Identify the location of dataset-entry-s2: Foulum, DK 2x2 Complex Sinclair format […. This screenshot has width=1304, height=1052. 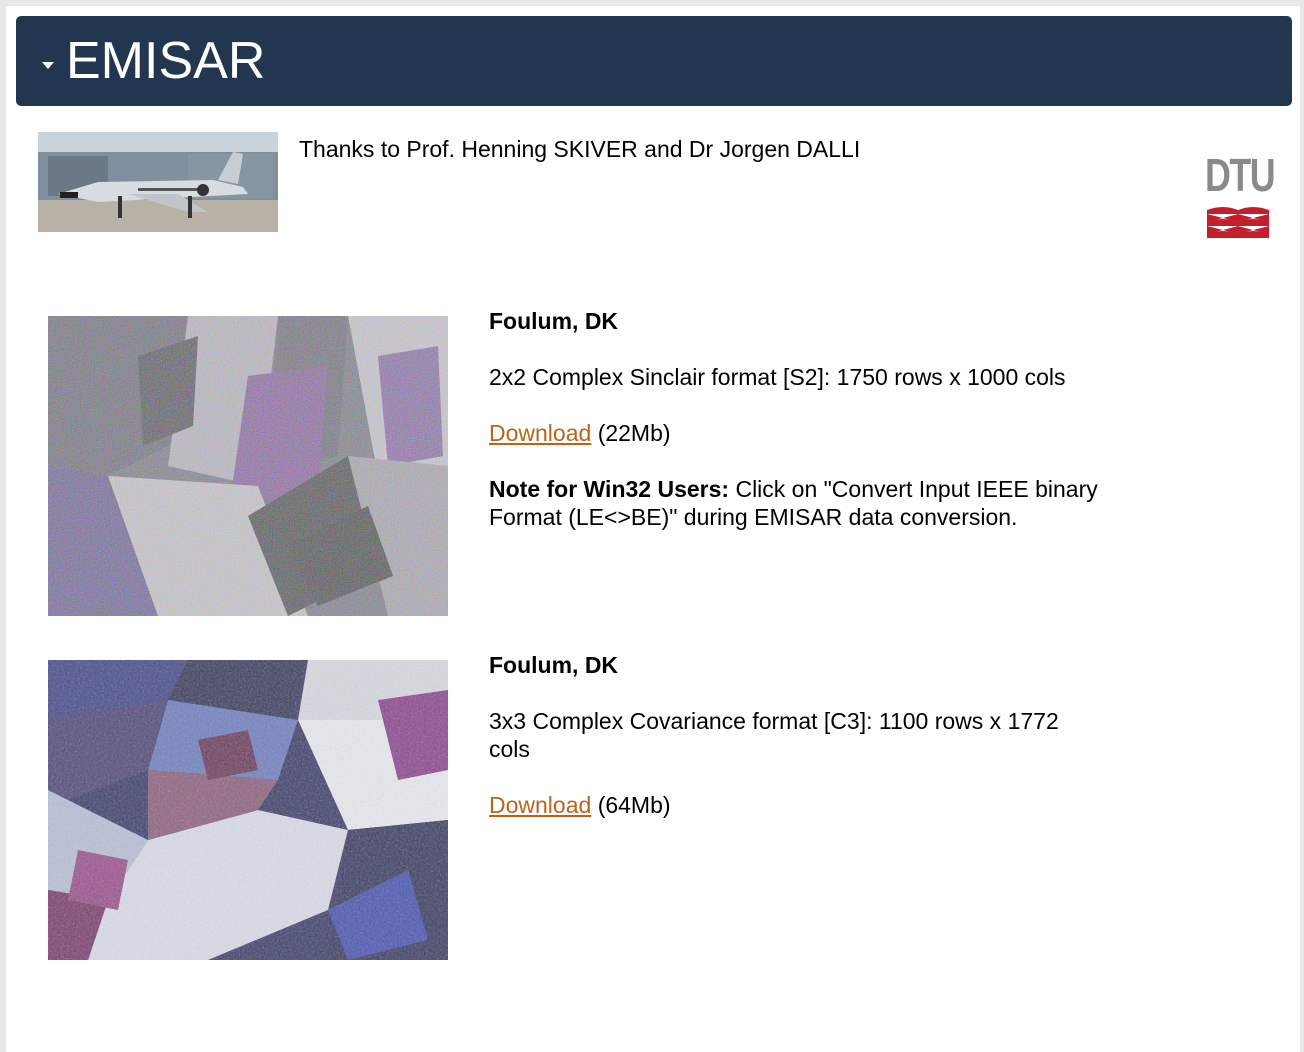
(819, 433).